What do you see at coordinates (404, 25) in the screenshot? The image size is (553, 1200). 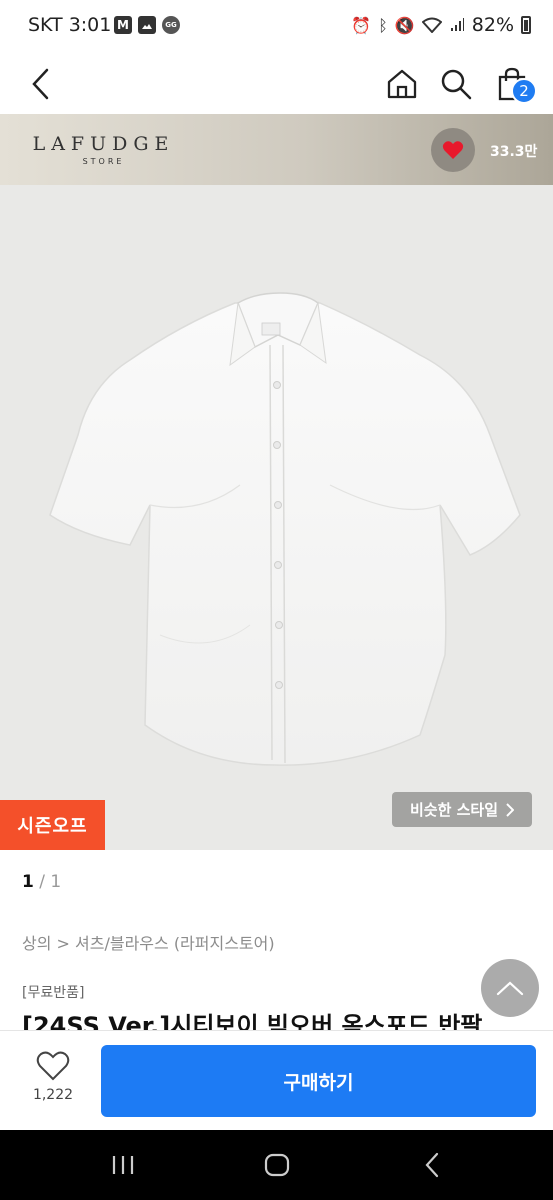 I see `mute-icon: 🔇` at bounding box center [404, 25].